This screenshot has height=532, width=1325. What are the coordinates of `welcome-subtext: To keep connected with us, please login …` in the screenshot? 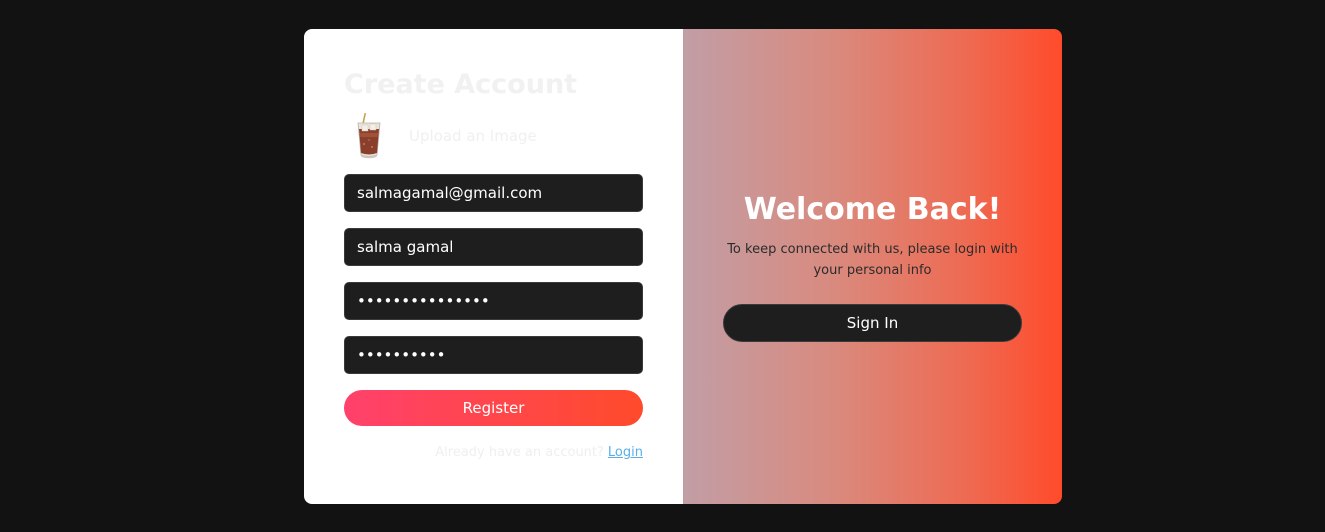 It's located at (872, 260).